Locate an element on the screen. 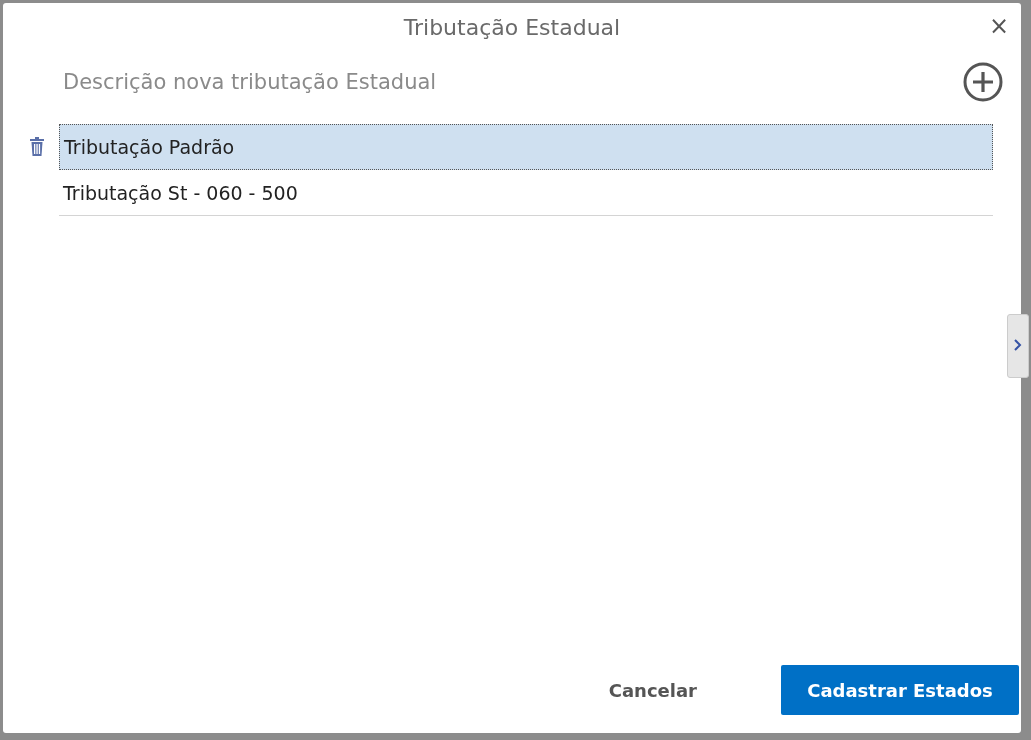  cancel-button: Cancelar is located at coordinates (652, 690).